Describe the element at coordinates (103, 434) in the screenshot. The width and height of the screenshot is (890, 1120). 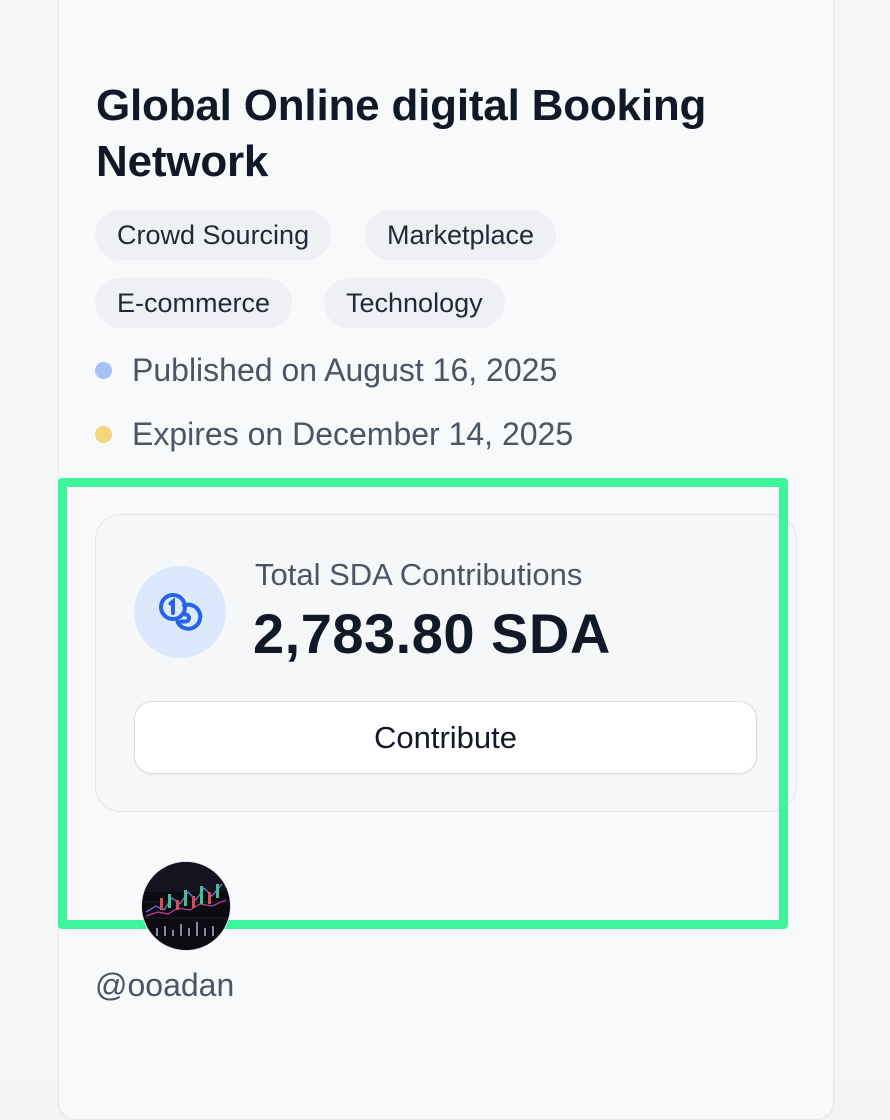
I see `expires-dot-icon` at that location.